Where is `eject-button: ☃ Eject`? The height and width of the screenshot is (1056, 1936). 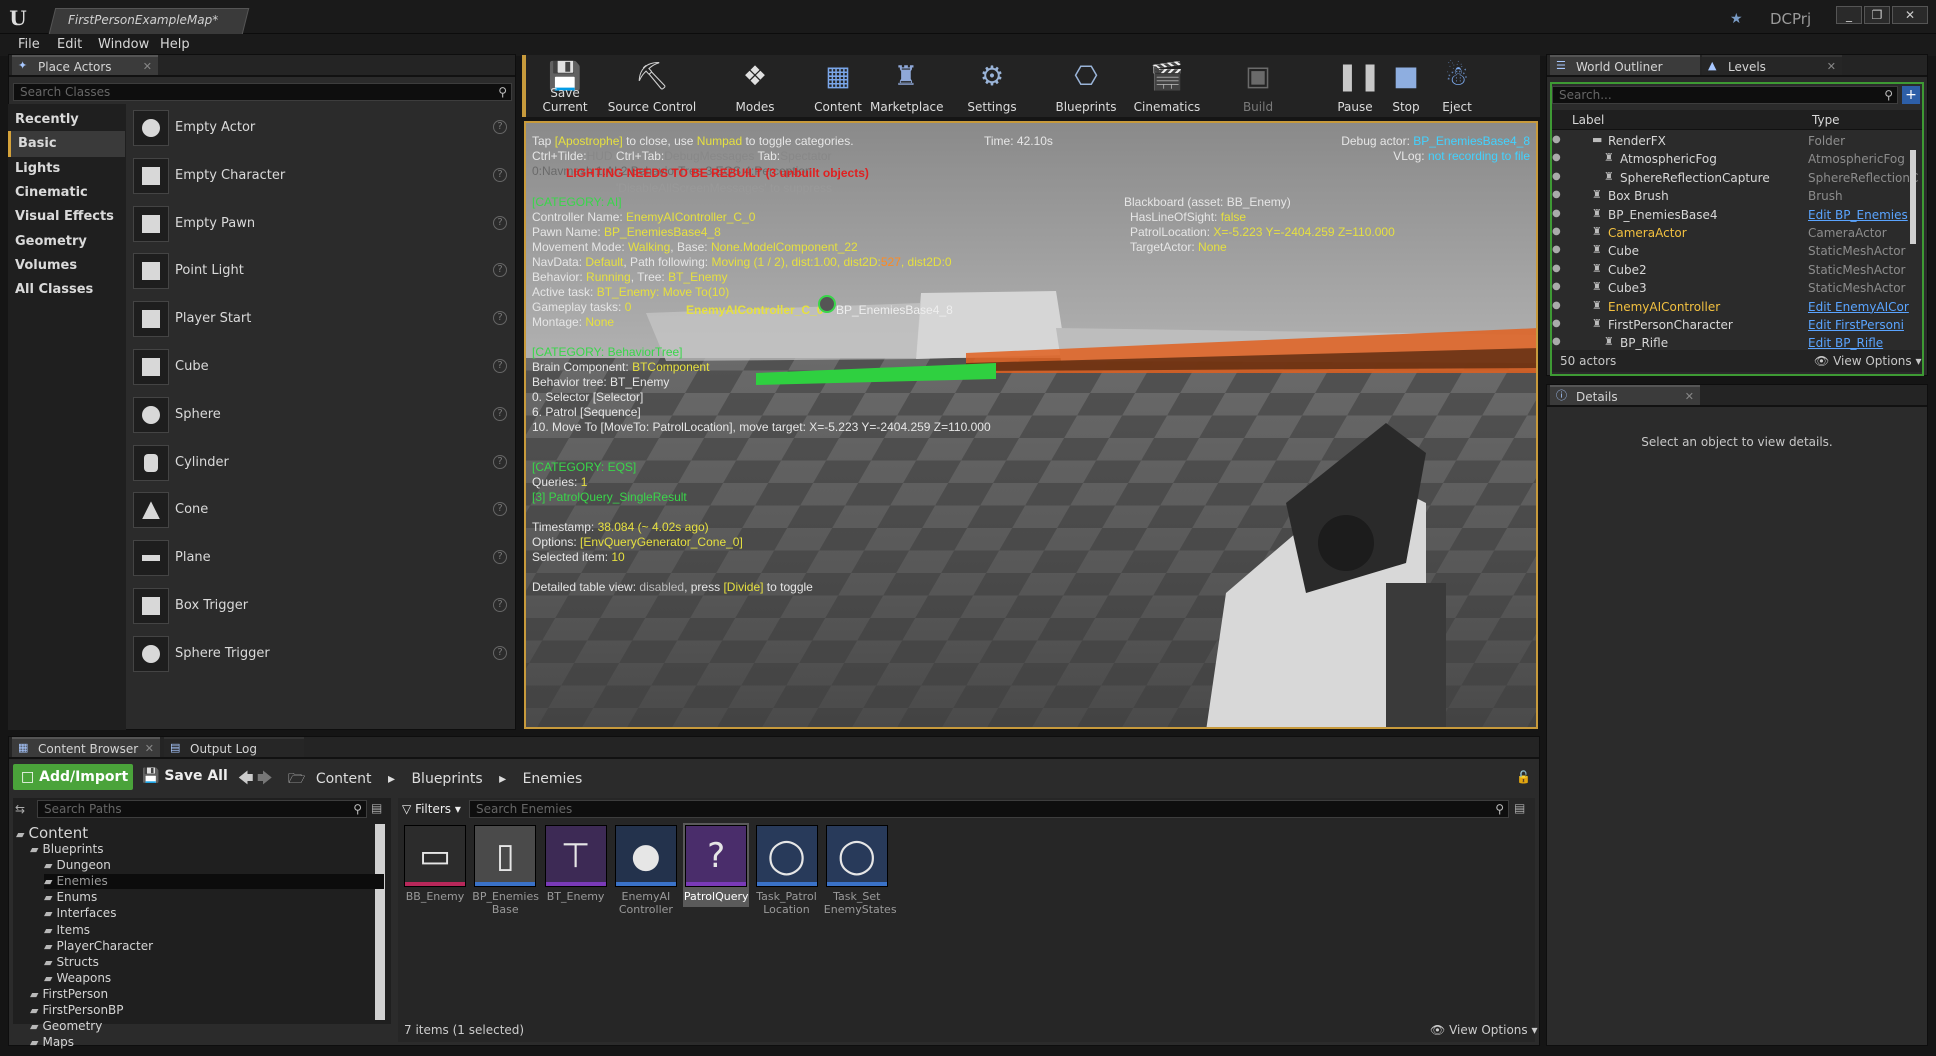 eject-button: ☃ Eject is located at coordinates (1457, 86).